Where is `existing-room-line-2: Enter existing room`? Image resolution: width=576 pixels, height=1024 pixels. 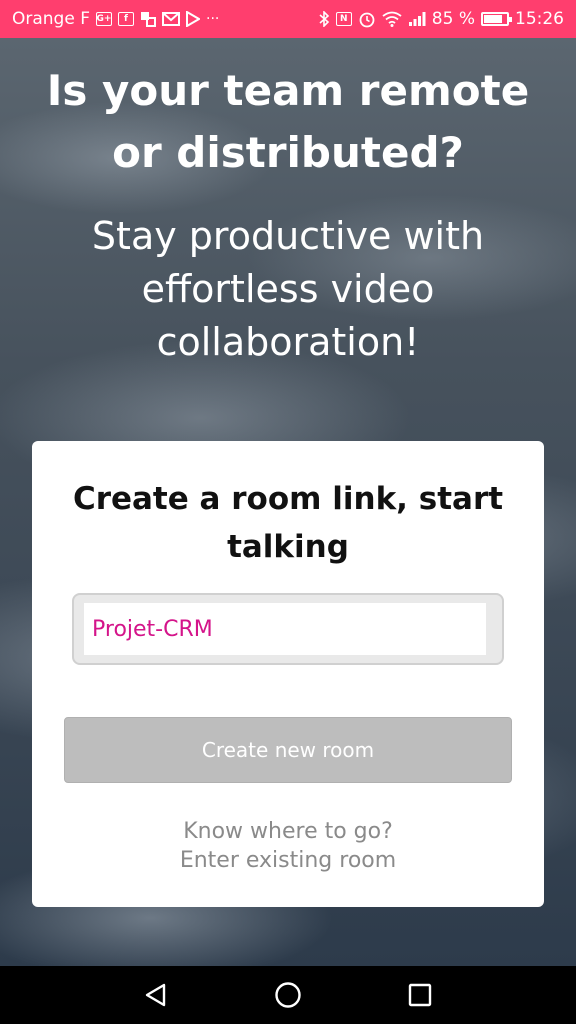 existing-room-line-2: Enter existing room is located at coordinates (288, 860).